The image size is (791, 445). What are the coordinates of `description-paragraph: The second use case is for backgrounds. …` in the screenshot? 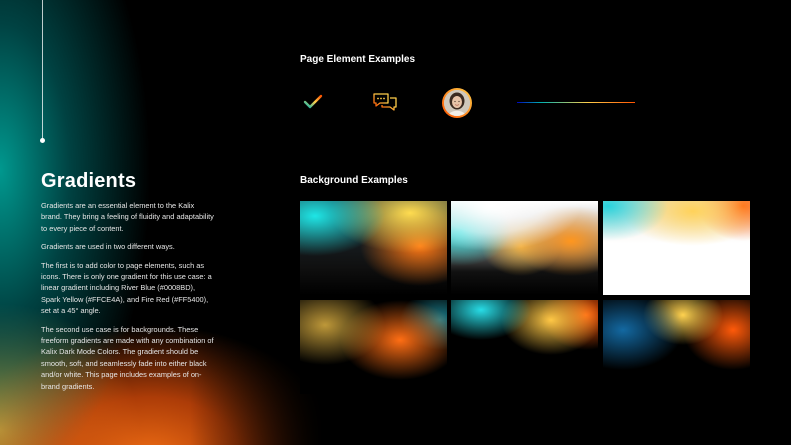 It's located at (127, 357).